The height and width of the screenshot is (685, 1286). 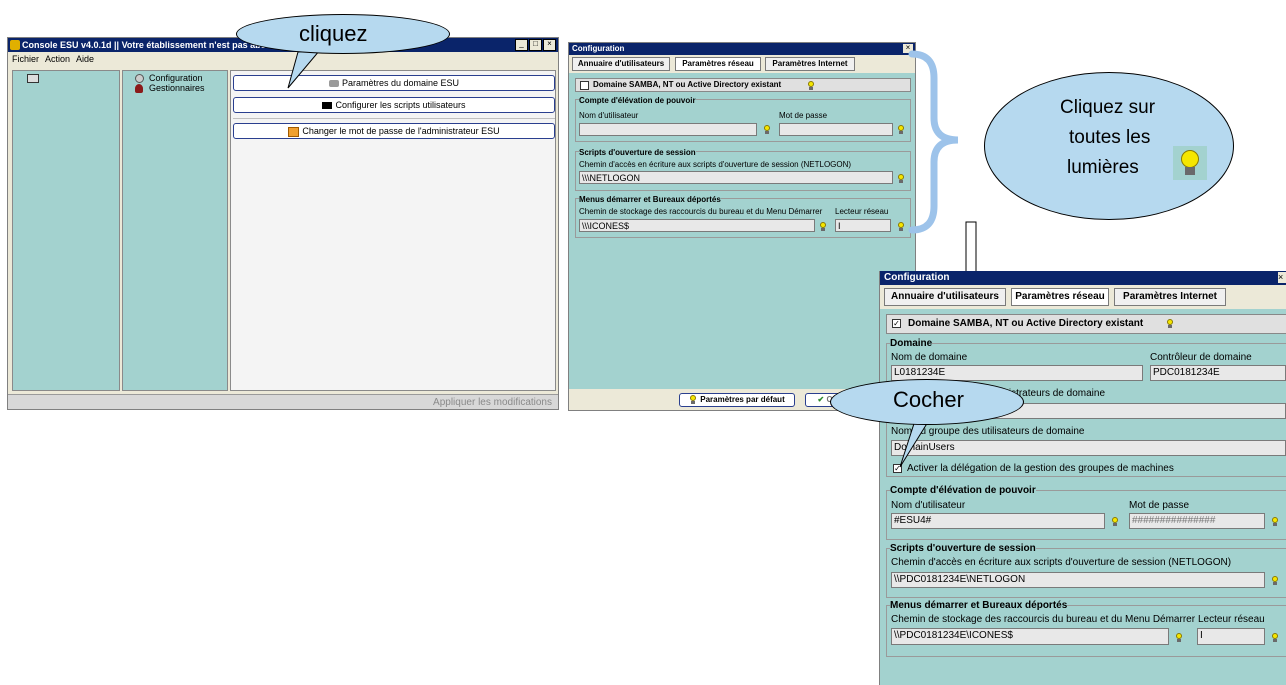 I want to click on config-large-tab-internet: Paramètres Internet, so click(x=1170, y=297).